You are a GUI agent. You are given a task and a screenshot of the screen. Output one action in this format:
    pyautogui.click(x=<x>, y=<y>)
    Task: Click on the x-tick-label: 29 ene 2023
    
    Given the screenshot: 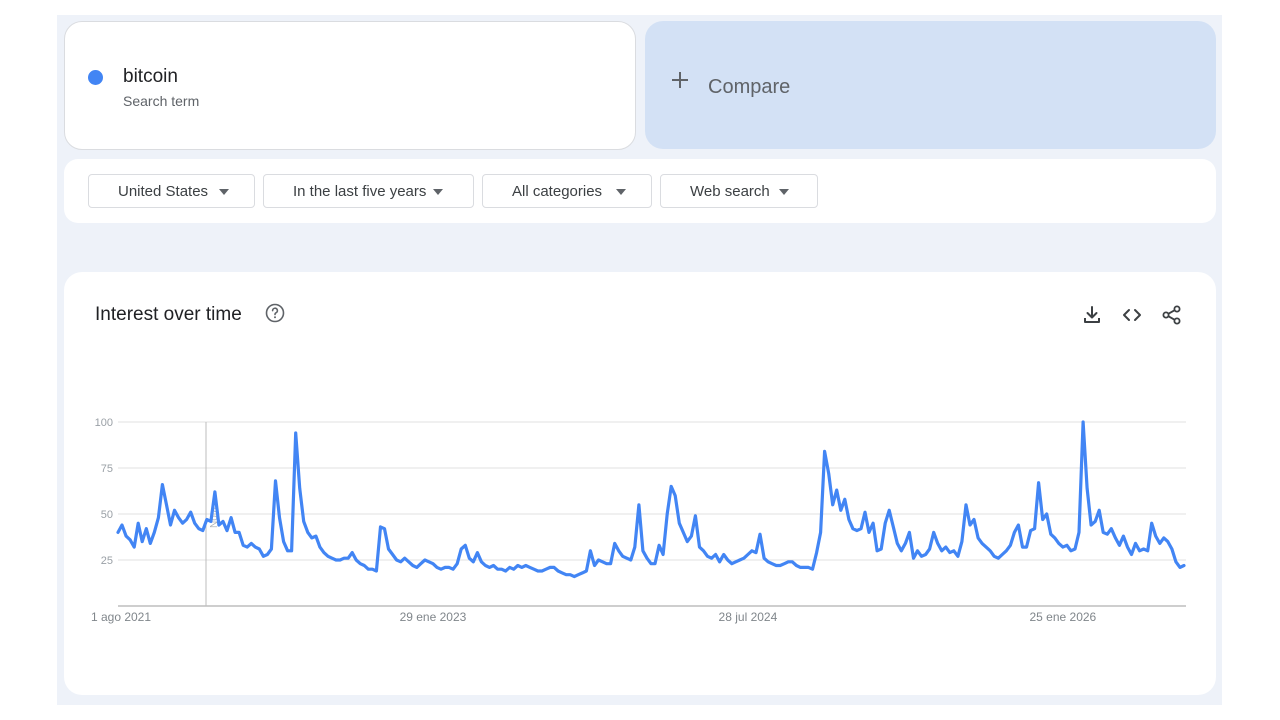 What is the action you would take?
    pyautogui.click(x=433, y=617)
    